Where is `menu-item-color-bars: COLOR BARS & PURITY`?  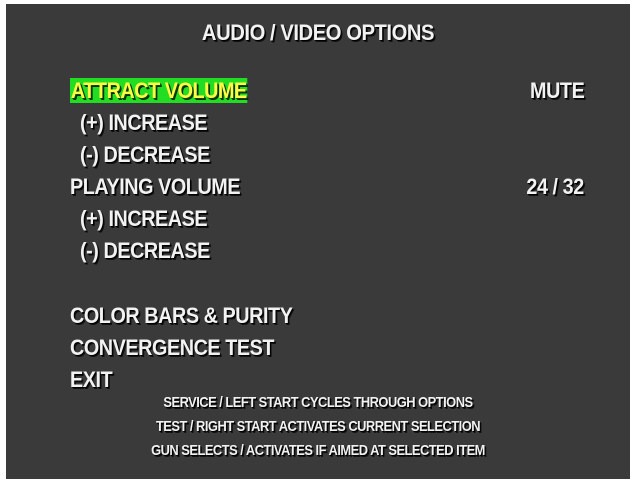
menu-item-color-bars: COLOR BARS & PURITY is located at coordinates (181, 316).